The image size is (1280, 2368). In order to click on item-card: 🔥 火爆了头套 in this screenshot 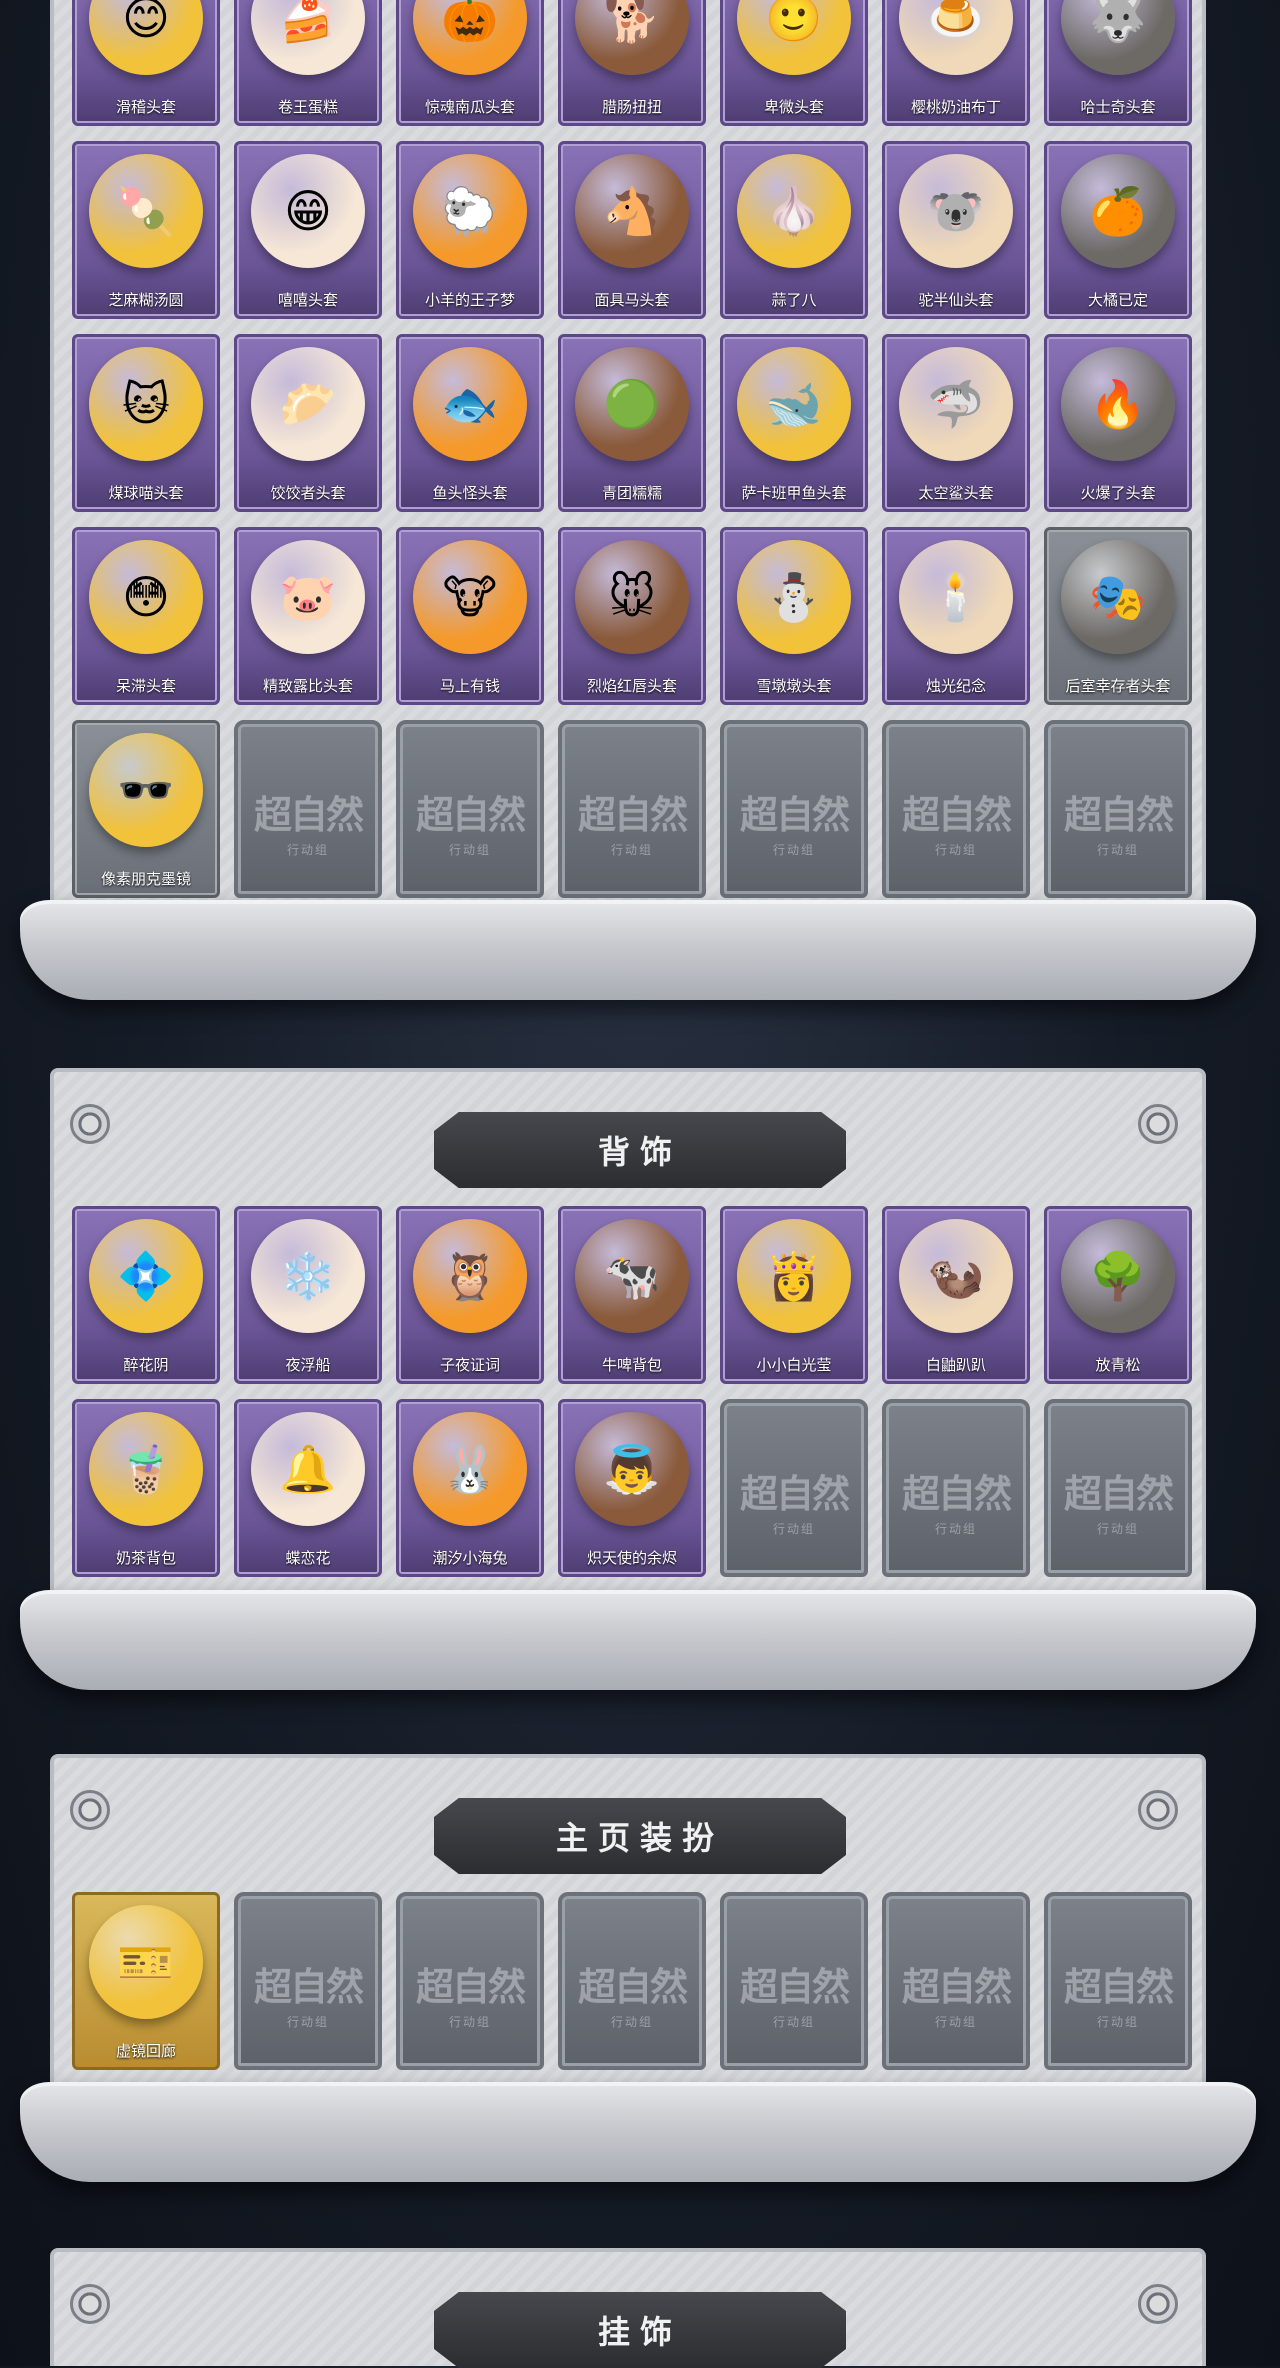, I will do `click(1118, 423)`.